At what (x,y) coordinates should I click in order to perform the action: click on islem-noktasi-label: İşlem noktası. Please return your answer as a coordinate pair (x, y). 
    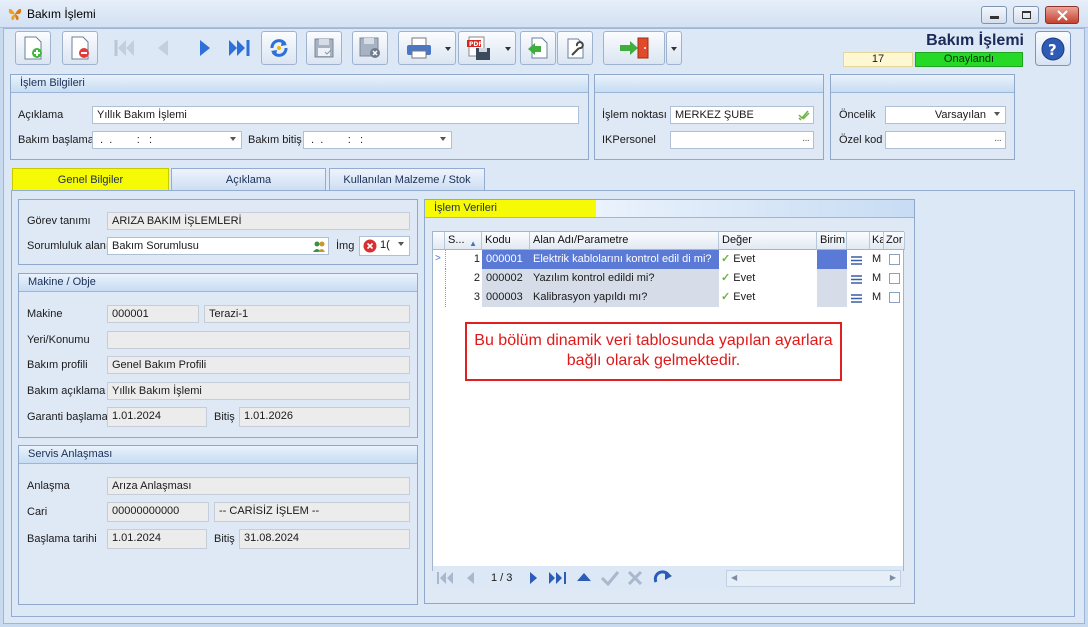
    Looking at the image, I should click on (634, 115).